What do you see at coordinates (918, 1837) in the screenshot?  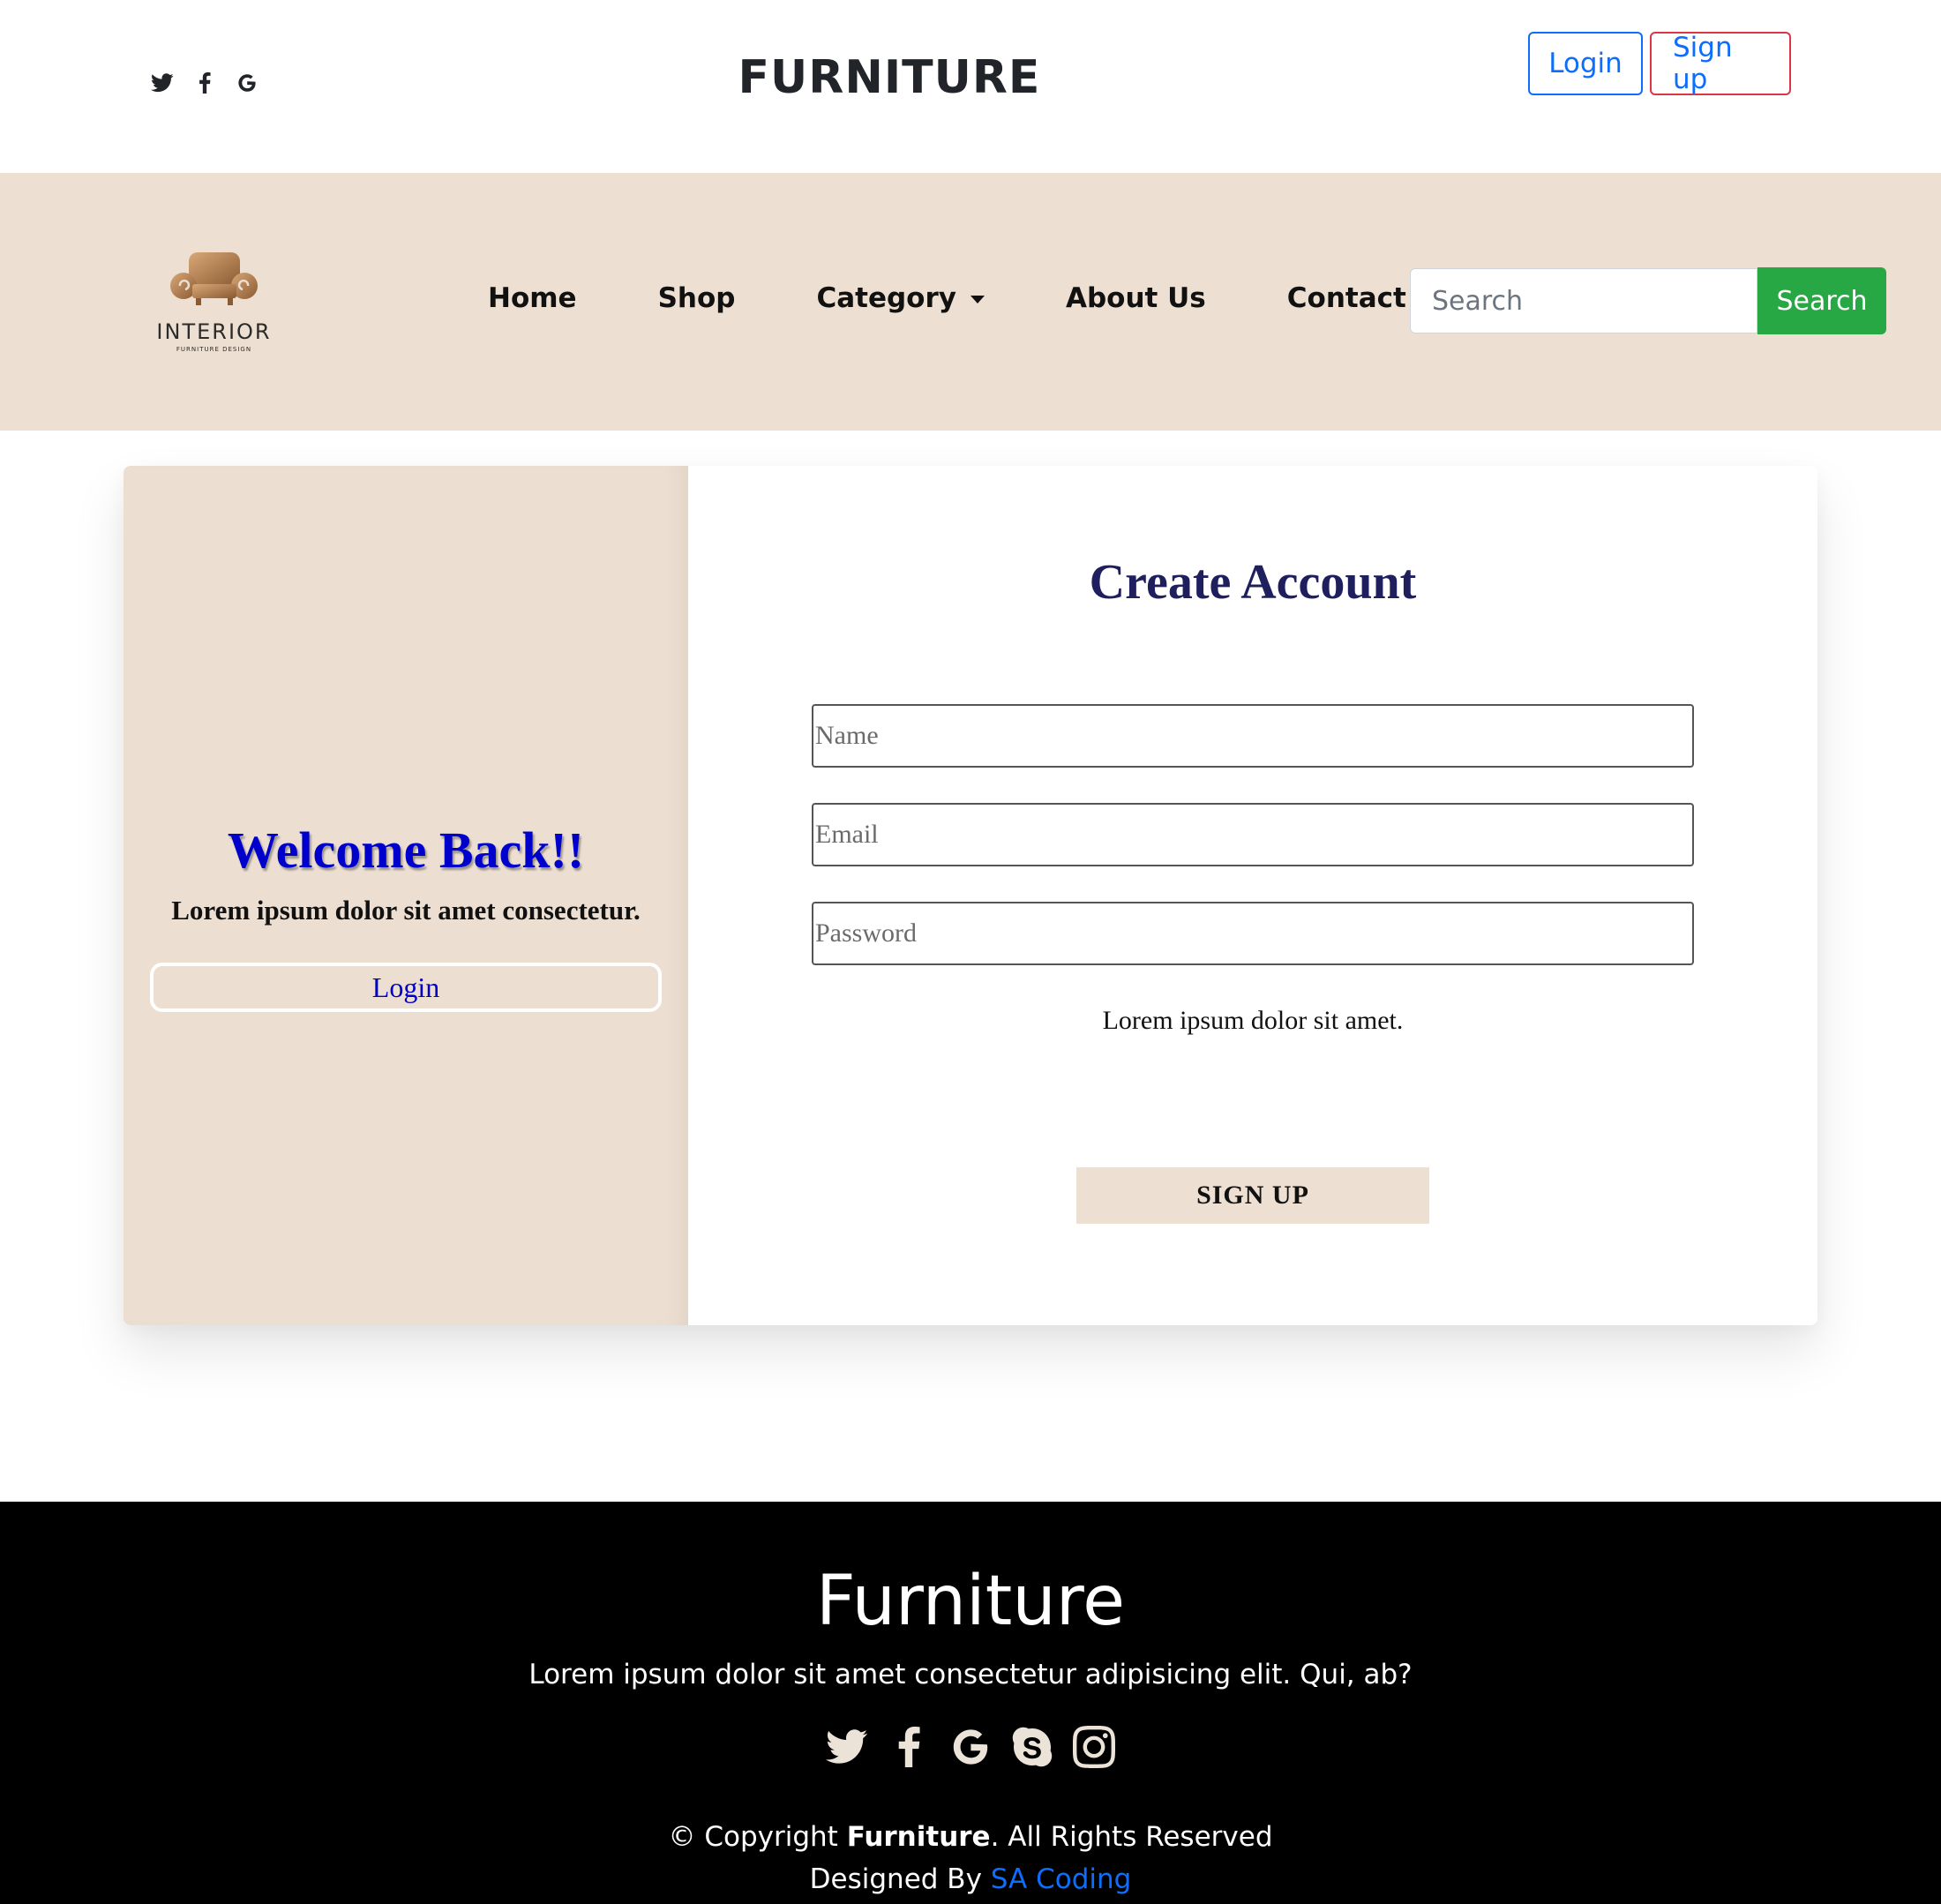 I see `copyright-brand: Furniture` at bounding box center [918, 1837].